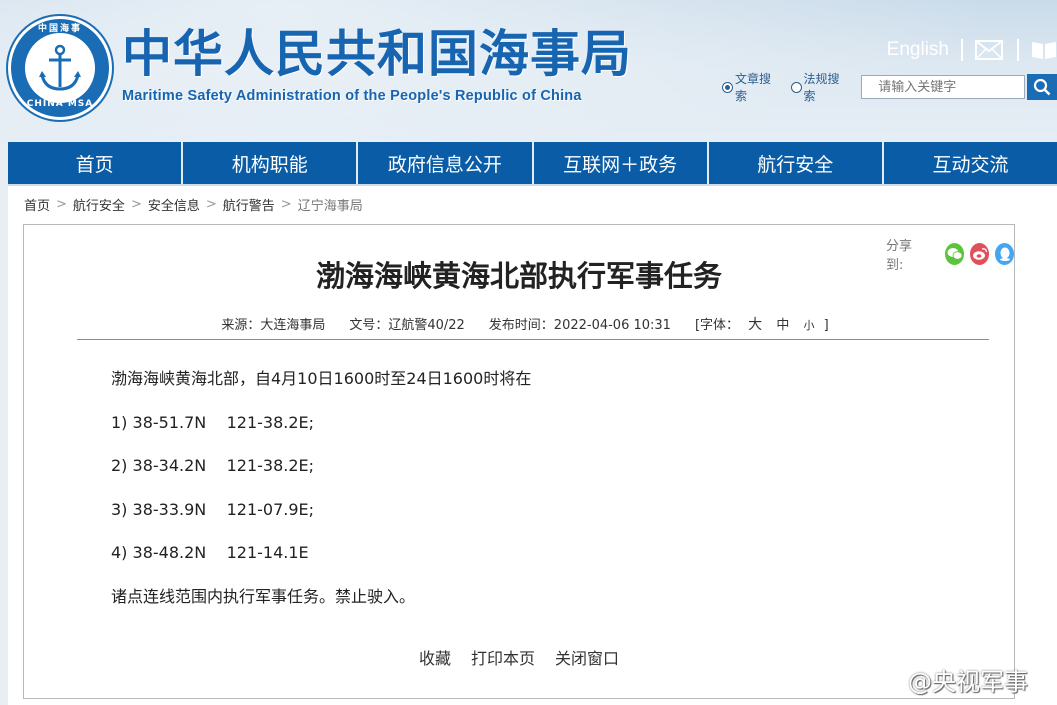 The image size is (1057, 705). Describe the element at coordinates (621, 163) in the screenshot. I see `nav-item-internet-gov: 互联网＋政务` at that location.